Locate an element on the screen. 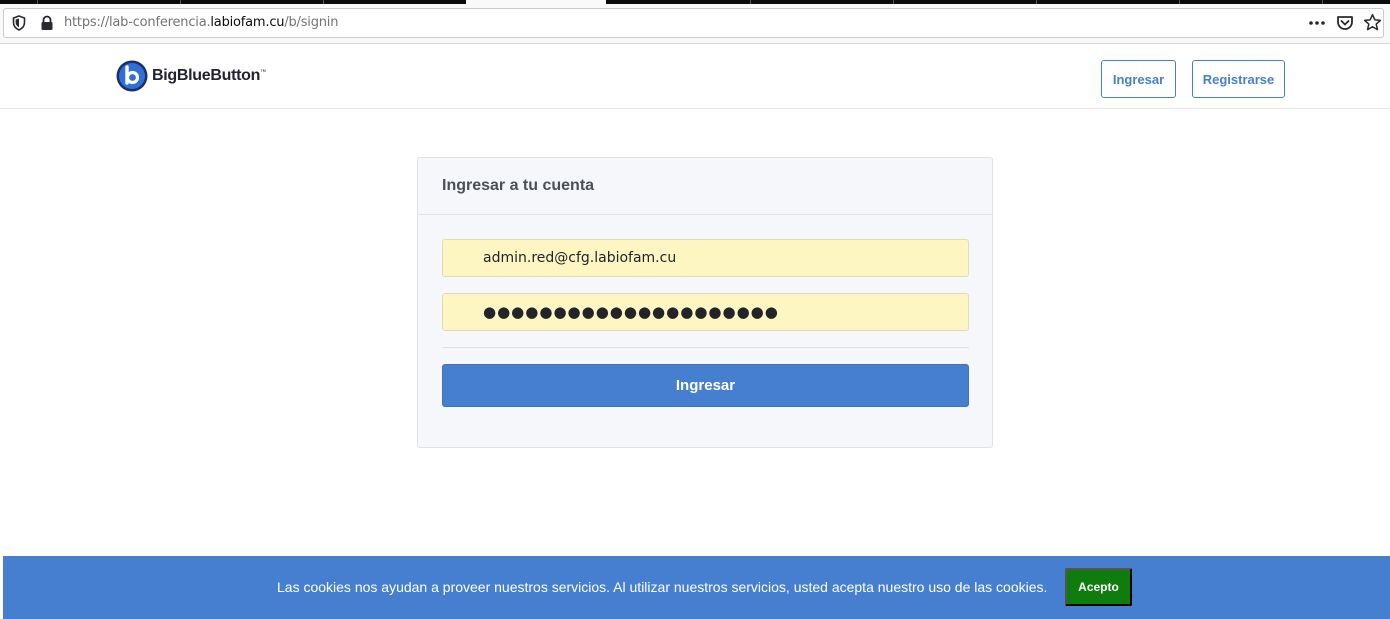 This screenshot has width=1390, height=619. cookie-accept-button: Acepto is located at coordinates (1098, 587).